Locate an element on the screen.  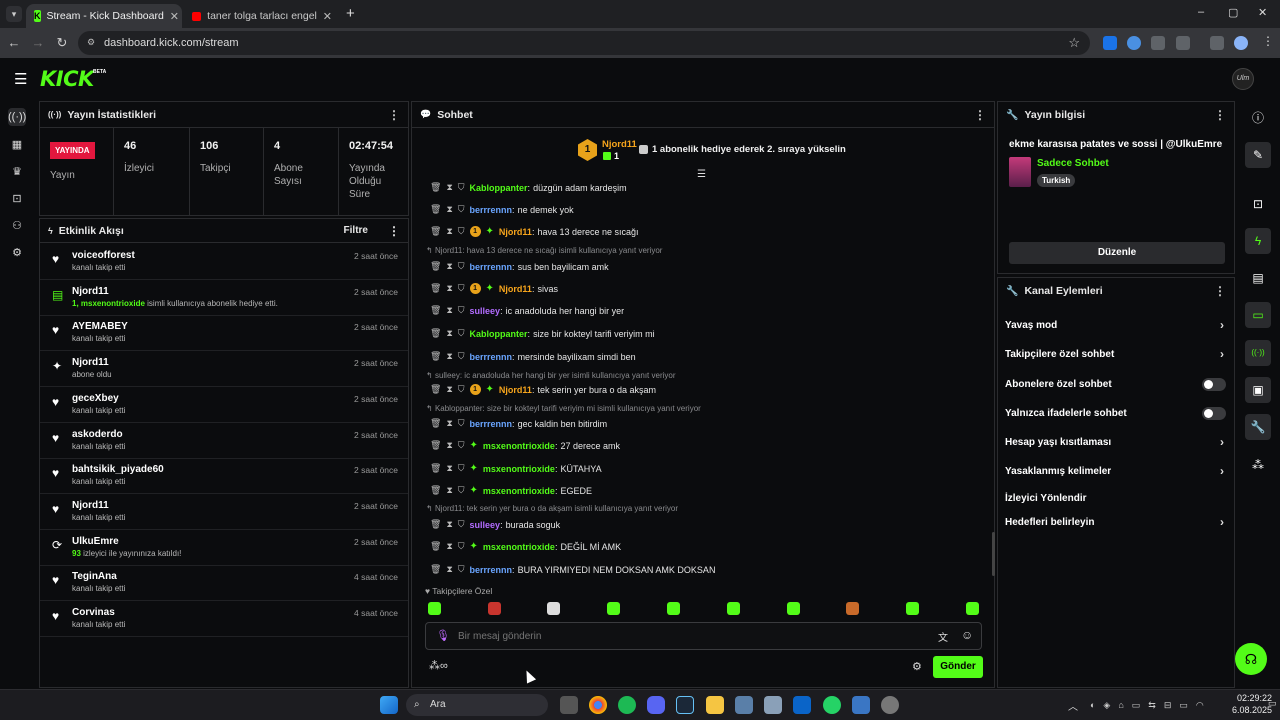
back-icon: ← is located at coordinates (14, 43).